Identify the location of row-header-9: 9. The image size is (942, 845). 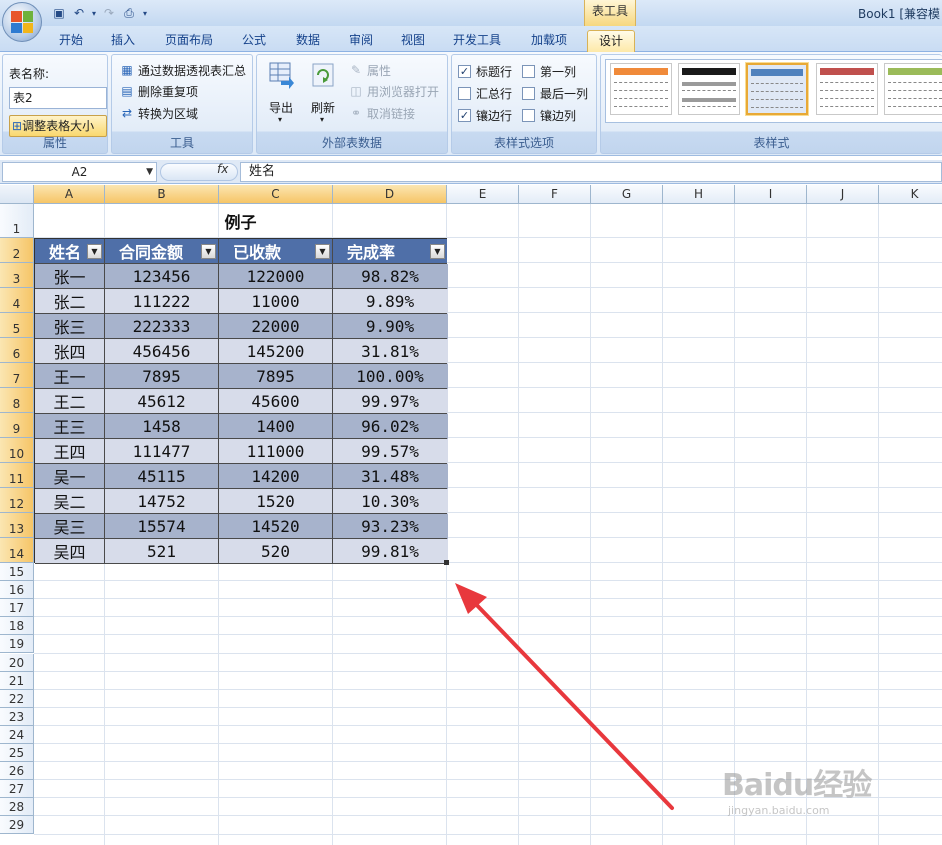
(17, 425).